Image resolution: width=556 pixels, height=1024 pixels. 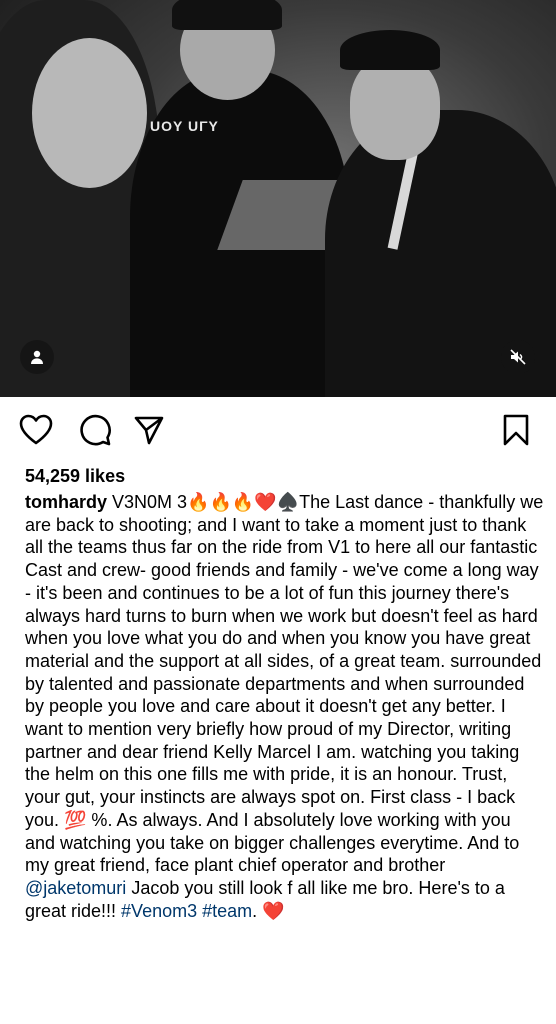 I want to click on likes-count: 54,259 likes, so click(x=290, y=476).